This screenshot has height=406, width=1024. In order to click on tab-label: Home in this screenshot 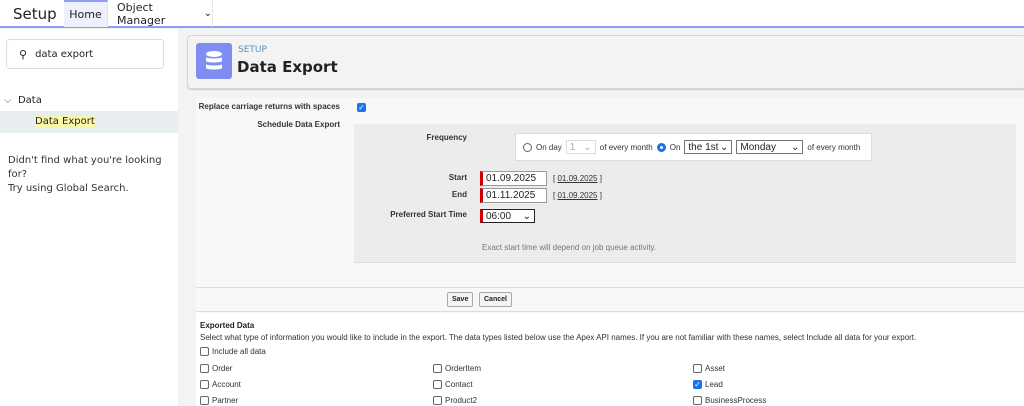, I will do `click(85, 14)`.